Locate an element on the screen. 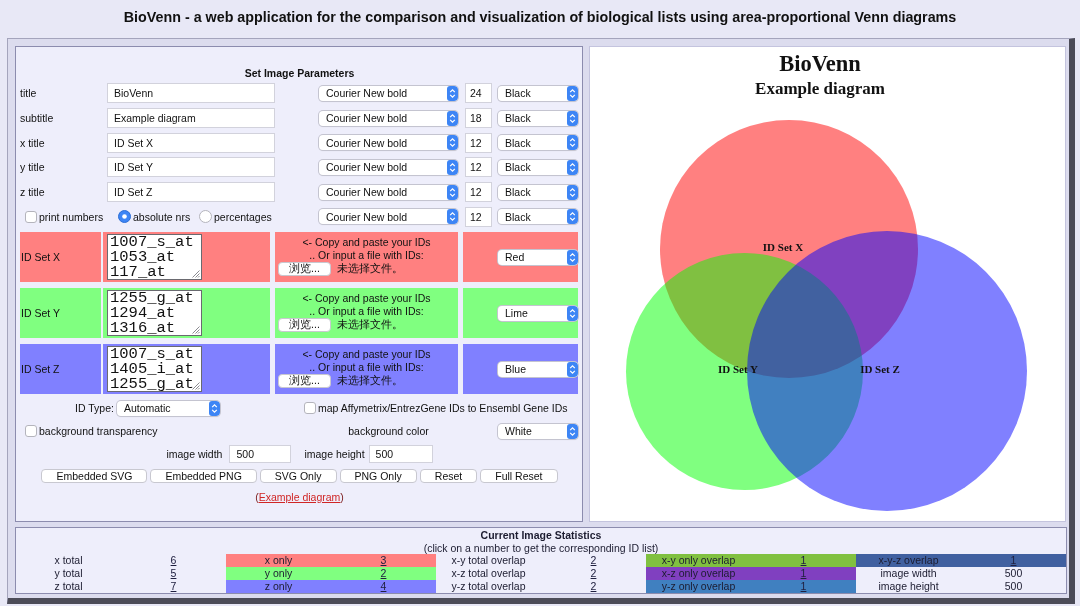 The height and width of the screenshot is (606, 1080). id-type-select: Automatic is located at coordinates (168, 408).